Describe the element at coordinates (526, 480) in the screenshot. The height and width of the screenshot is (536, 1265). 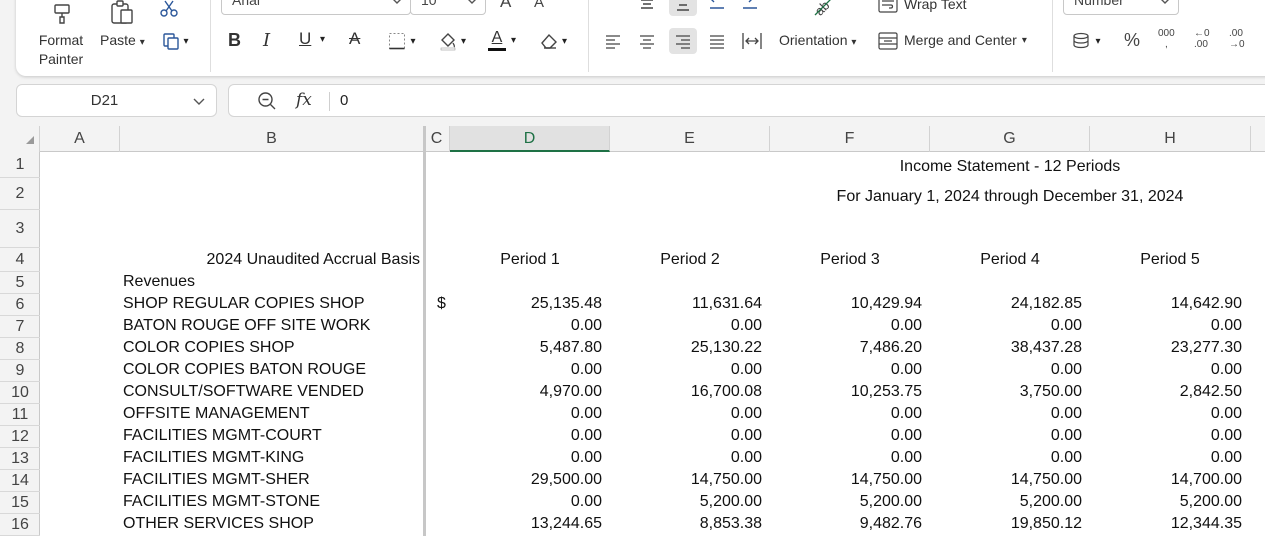
I see `value-cell: 29,500.00` at that location.